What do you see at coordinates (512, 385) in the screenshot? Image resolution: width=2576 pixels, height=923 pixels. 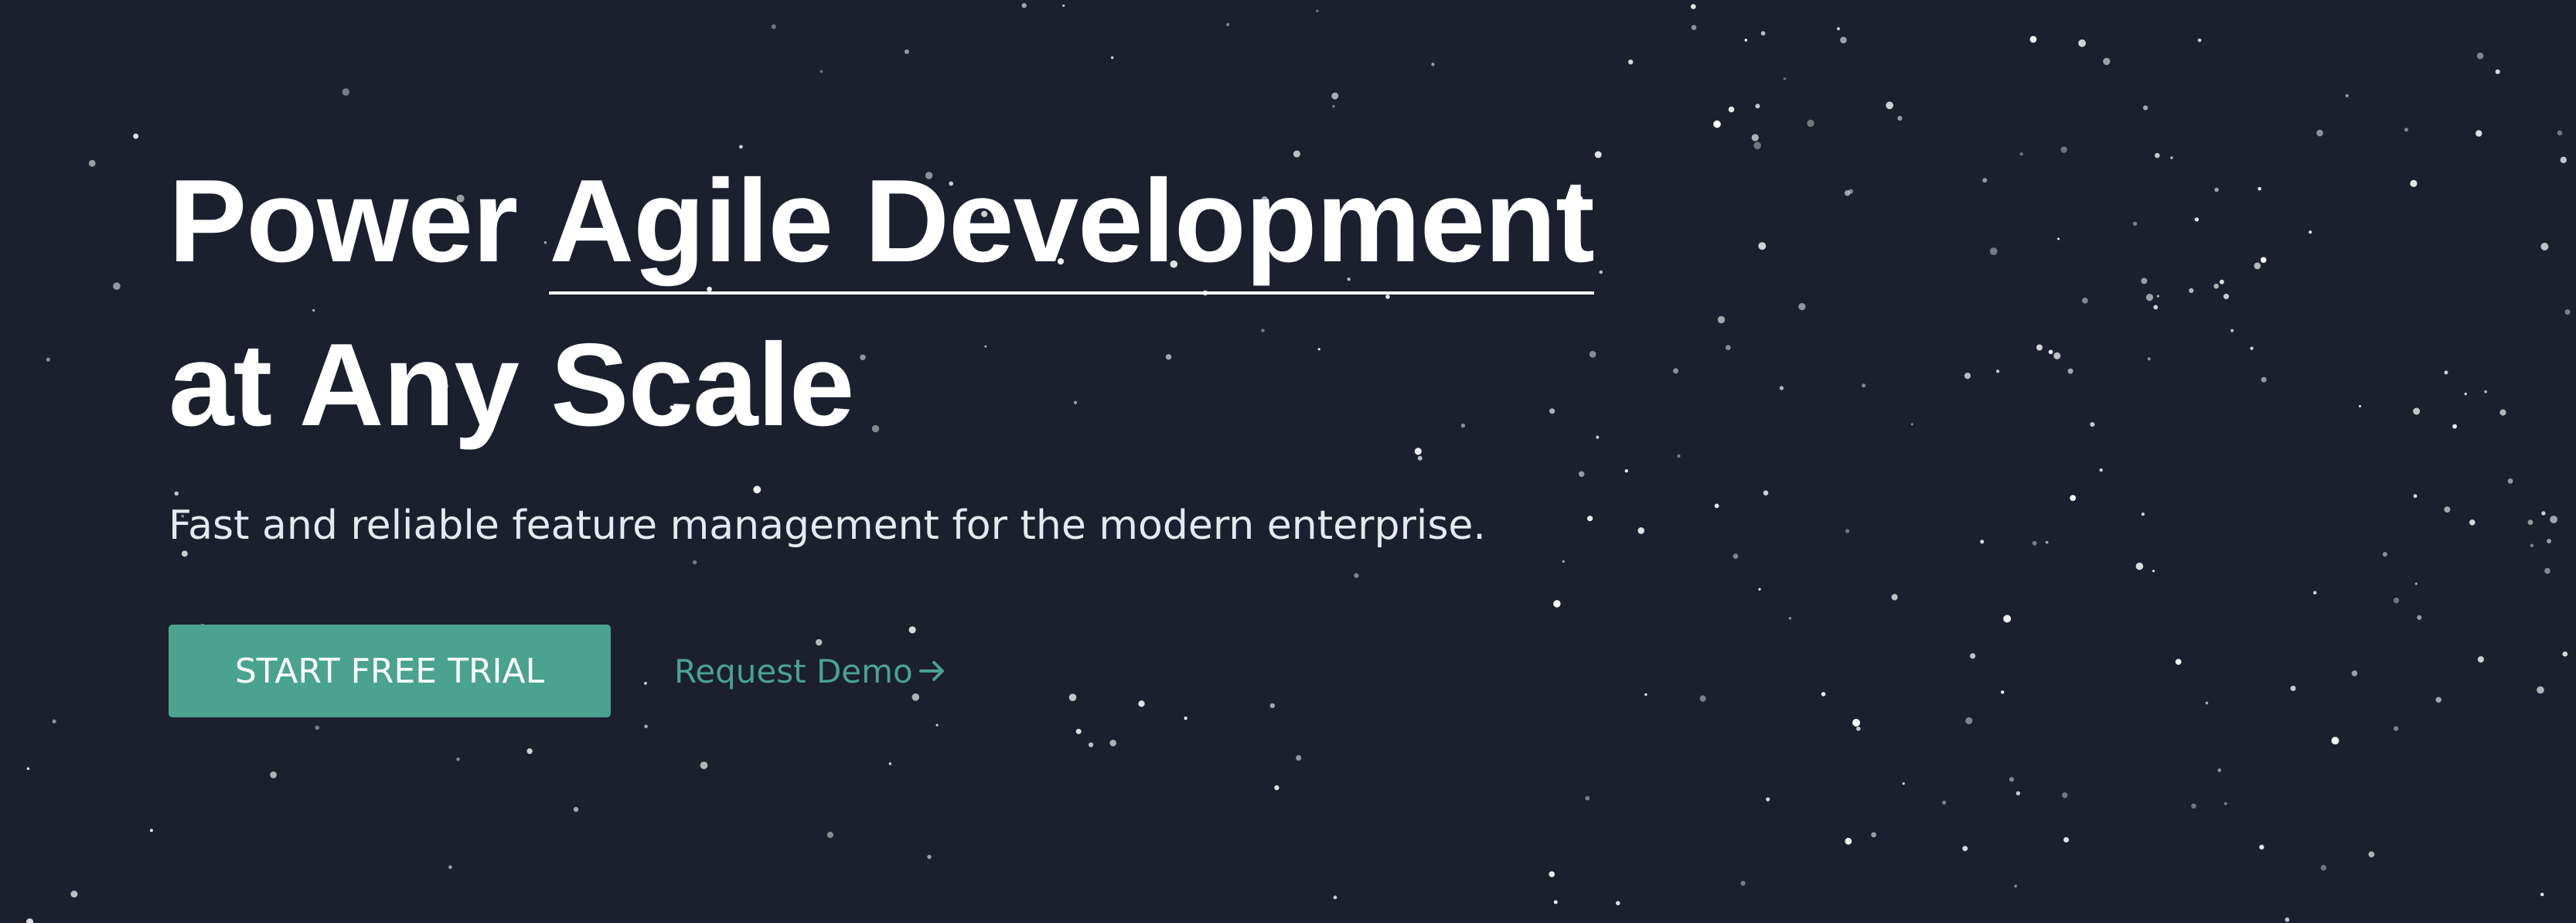 I see `headline-line-2: at Any Scale` at bounding box center [512, 385].